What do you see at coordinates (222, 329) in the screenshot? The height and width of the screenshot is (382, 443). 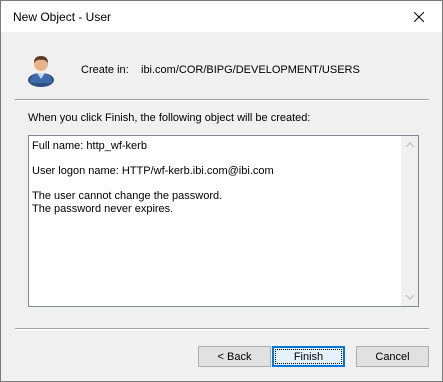 I see `bottom-divider` at bounding box center [222, 329].